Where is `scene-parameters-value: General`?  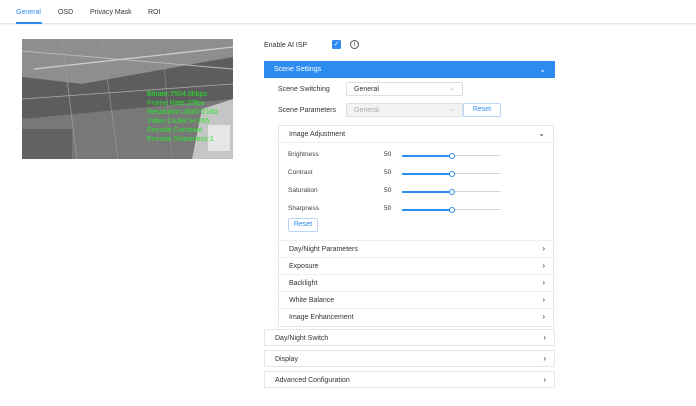 scene-parameters-value: General is located at coordinates (366, 110).